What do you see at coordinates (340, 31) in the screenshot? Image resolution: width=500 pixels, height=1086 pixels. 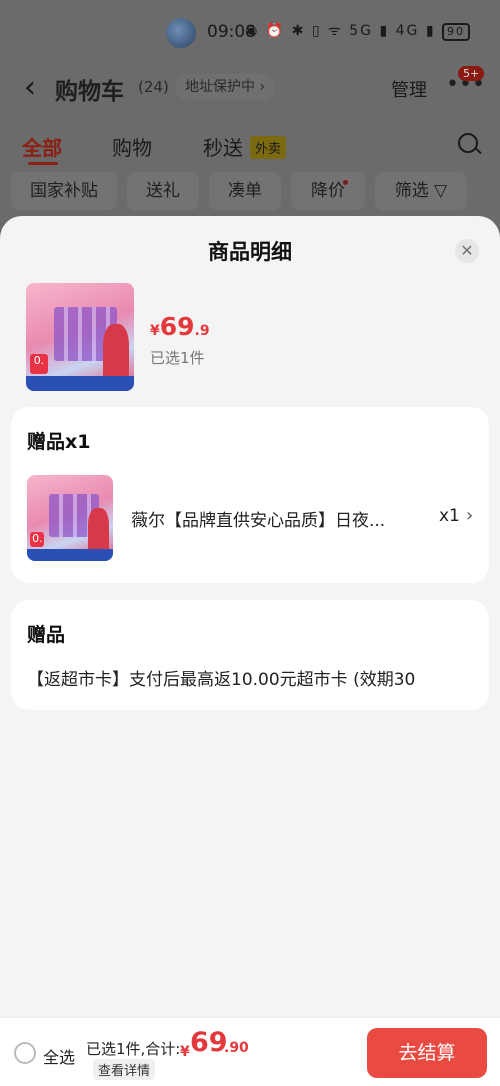 I see `status-indicator-icons: ◉ ⏰ ✱ ▯ ᯤ 5G ▮ 4G ▮` at bounding box center [340, 31].